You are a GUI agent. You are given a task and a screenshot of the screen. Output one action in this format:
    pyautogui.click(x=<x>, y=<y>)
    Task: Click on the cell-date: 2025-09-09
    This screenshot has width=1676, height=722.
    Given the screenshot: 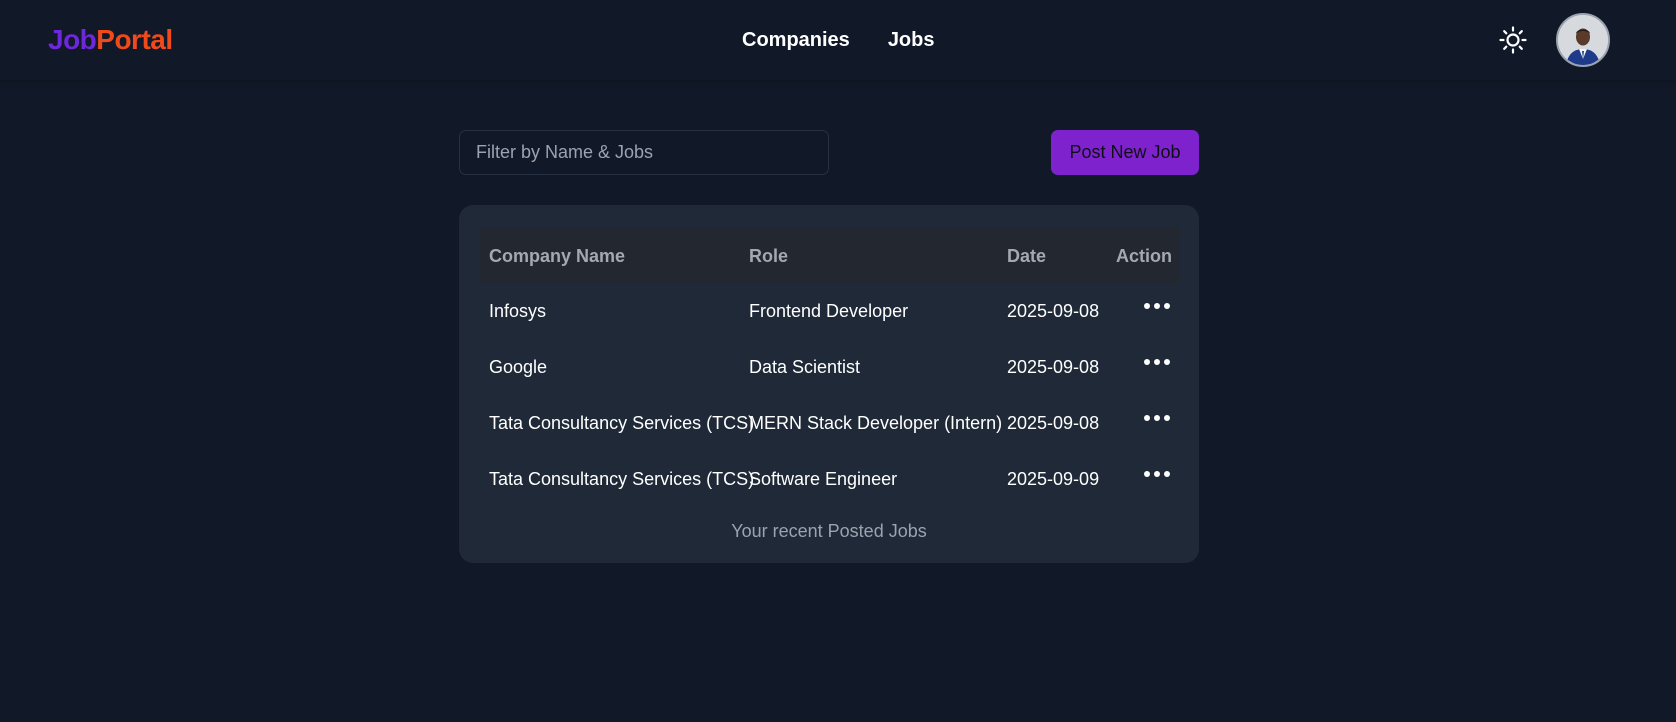 What is the action you would take?
    pyautogui.click(x=1053, y=479)
    